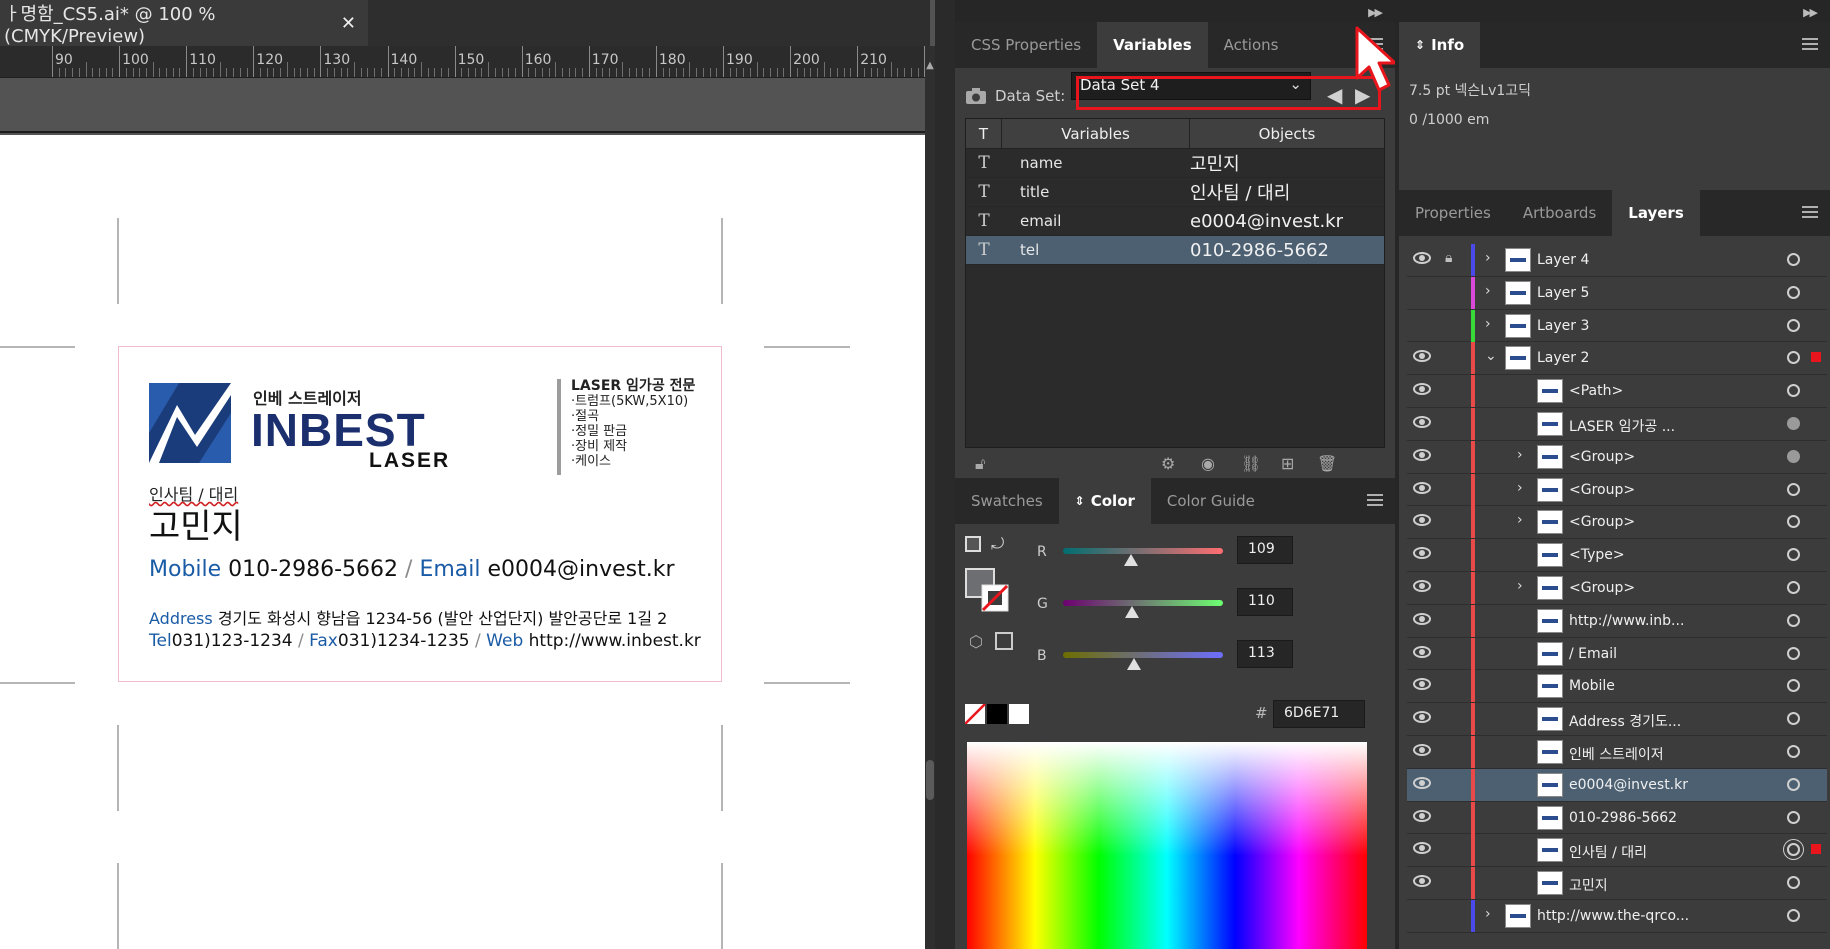 The height and width of the screenshot is (949, 1830). Describe the element at coordinates (1617, 785) in the screenshot. I see `layer-row-selected: e0004@invest.kr` at that location.